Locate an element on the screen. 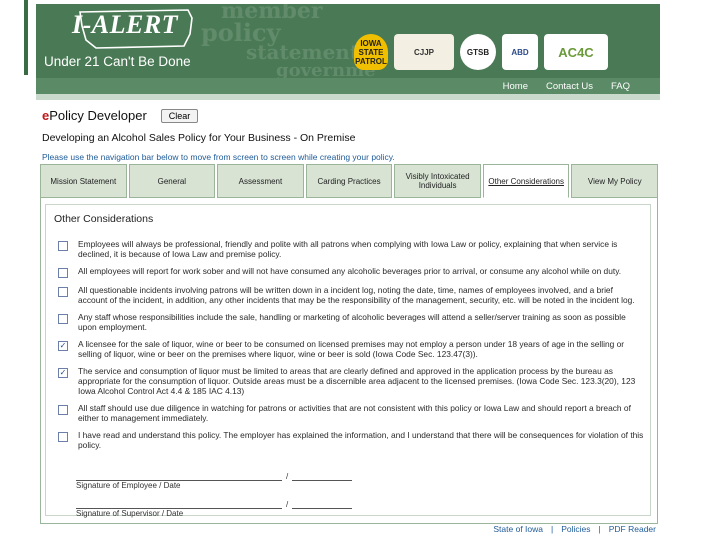 This screenshot has width=720, height=540. tab-carding-practices: Carding Practices is located at coordinates (349, 181).